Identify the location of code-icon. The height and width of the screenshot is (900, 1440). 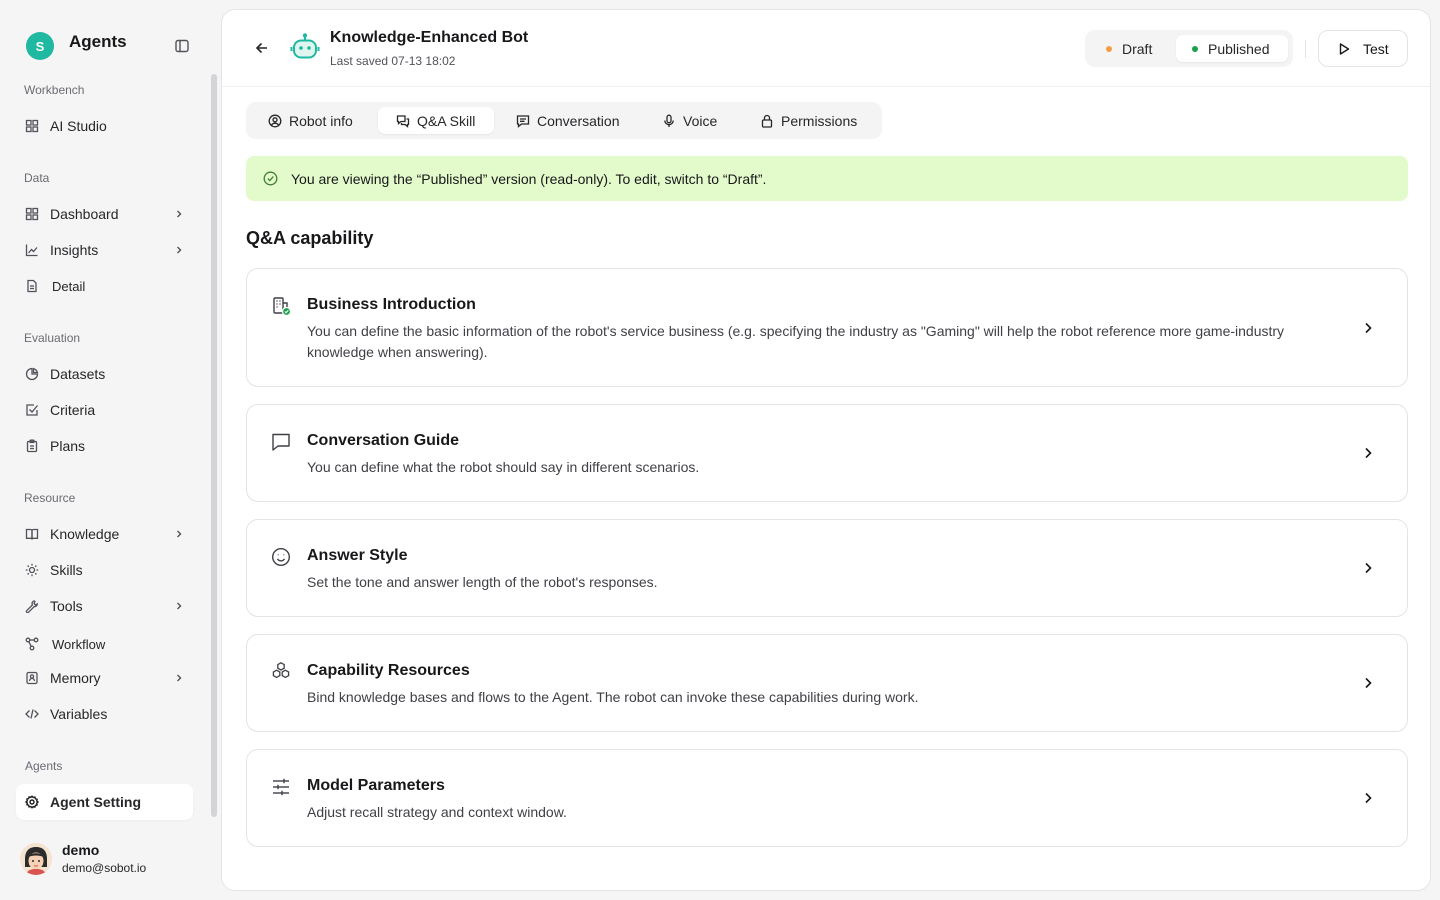
(32, 714).